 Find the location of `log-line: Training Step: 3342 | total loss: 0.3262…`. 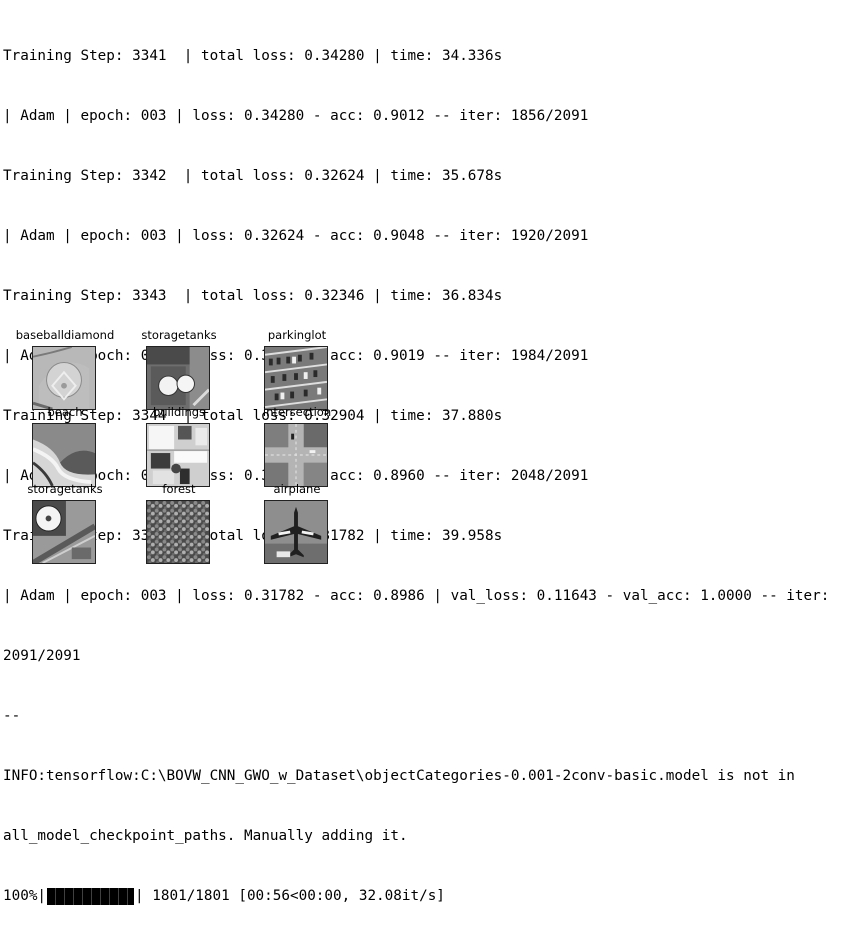

log-line: Training Step: 3342 | total loss: 0.3262… is located at coordinates (253, 176).